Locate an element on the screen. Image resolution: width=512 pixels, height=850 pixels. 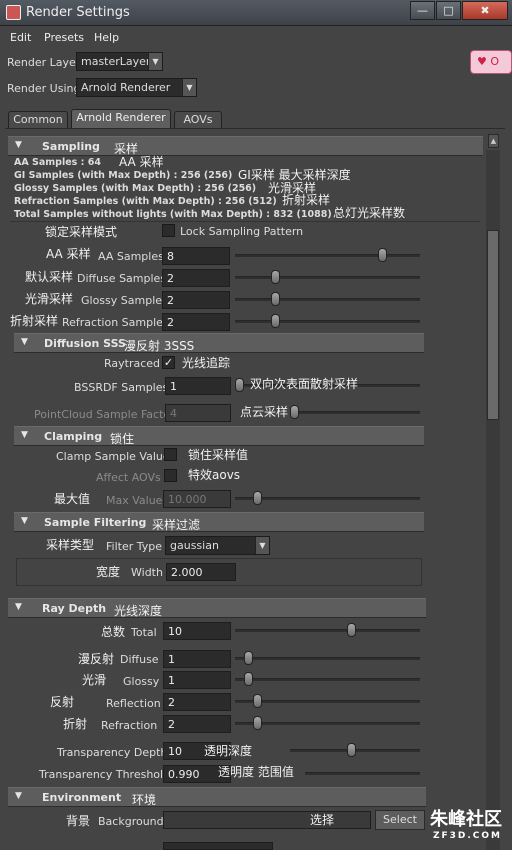
clamp-sample-values-label: Clamp Sample Values is located at coordinates (116, 456).